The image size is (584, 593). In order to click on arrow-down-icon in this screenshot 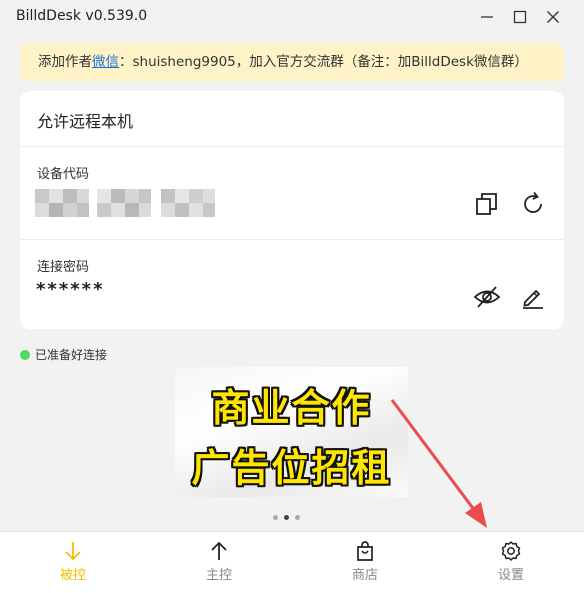, I will do `click(73, 551)`.